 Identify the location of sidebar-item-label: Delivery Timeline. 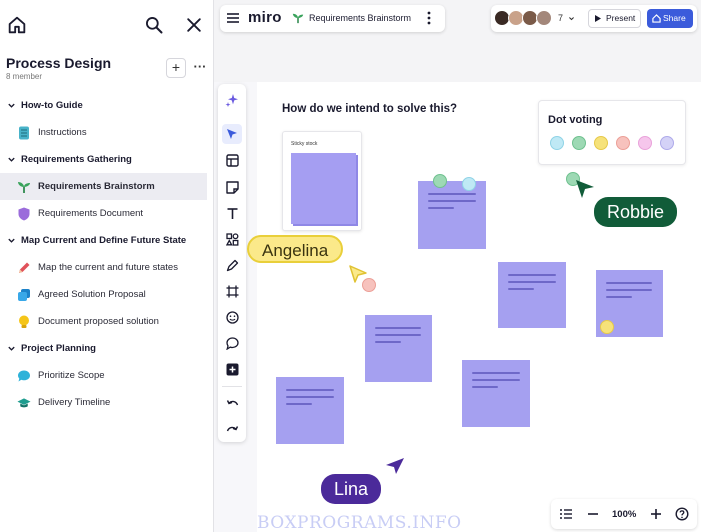
(74, 402).